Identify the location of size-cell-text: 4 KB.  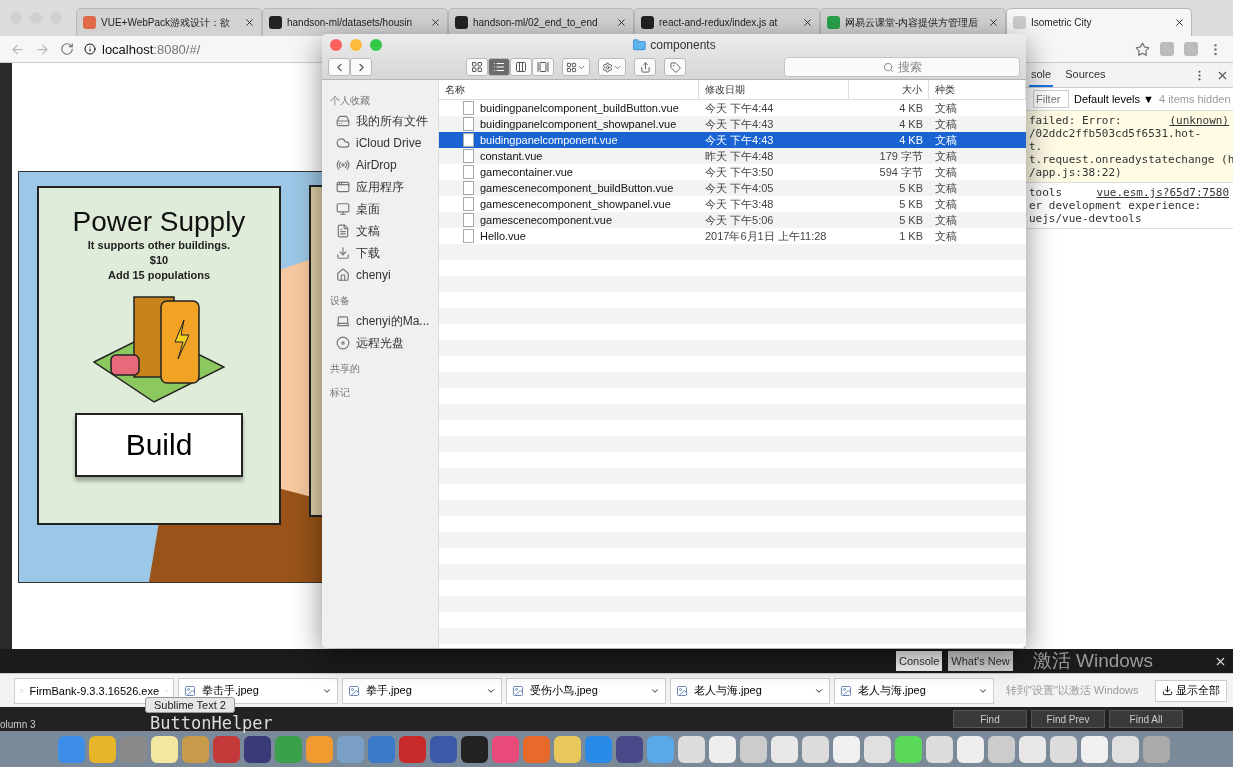
(911, 108).